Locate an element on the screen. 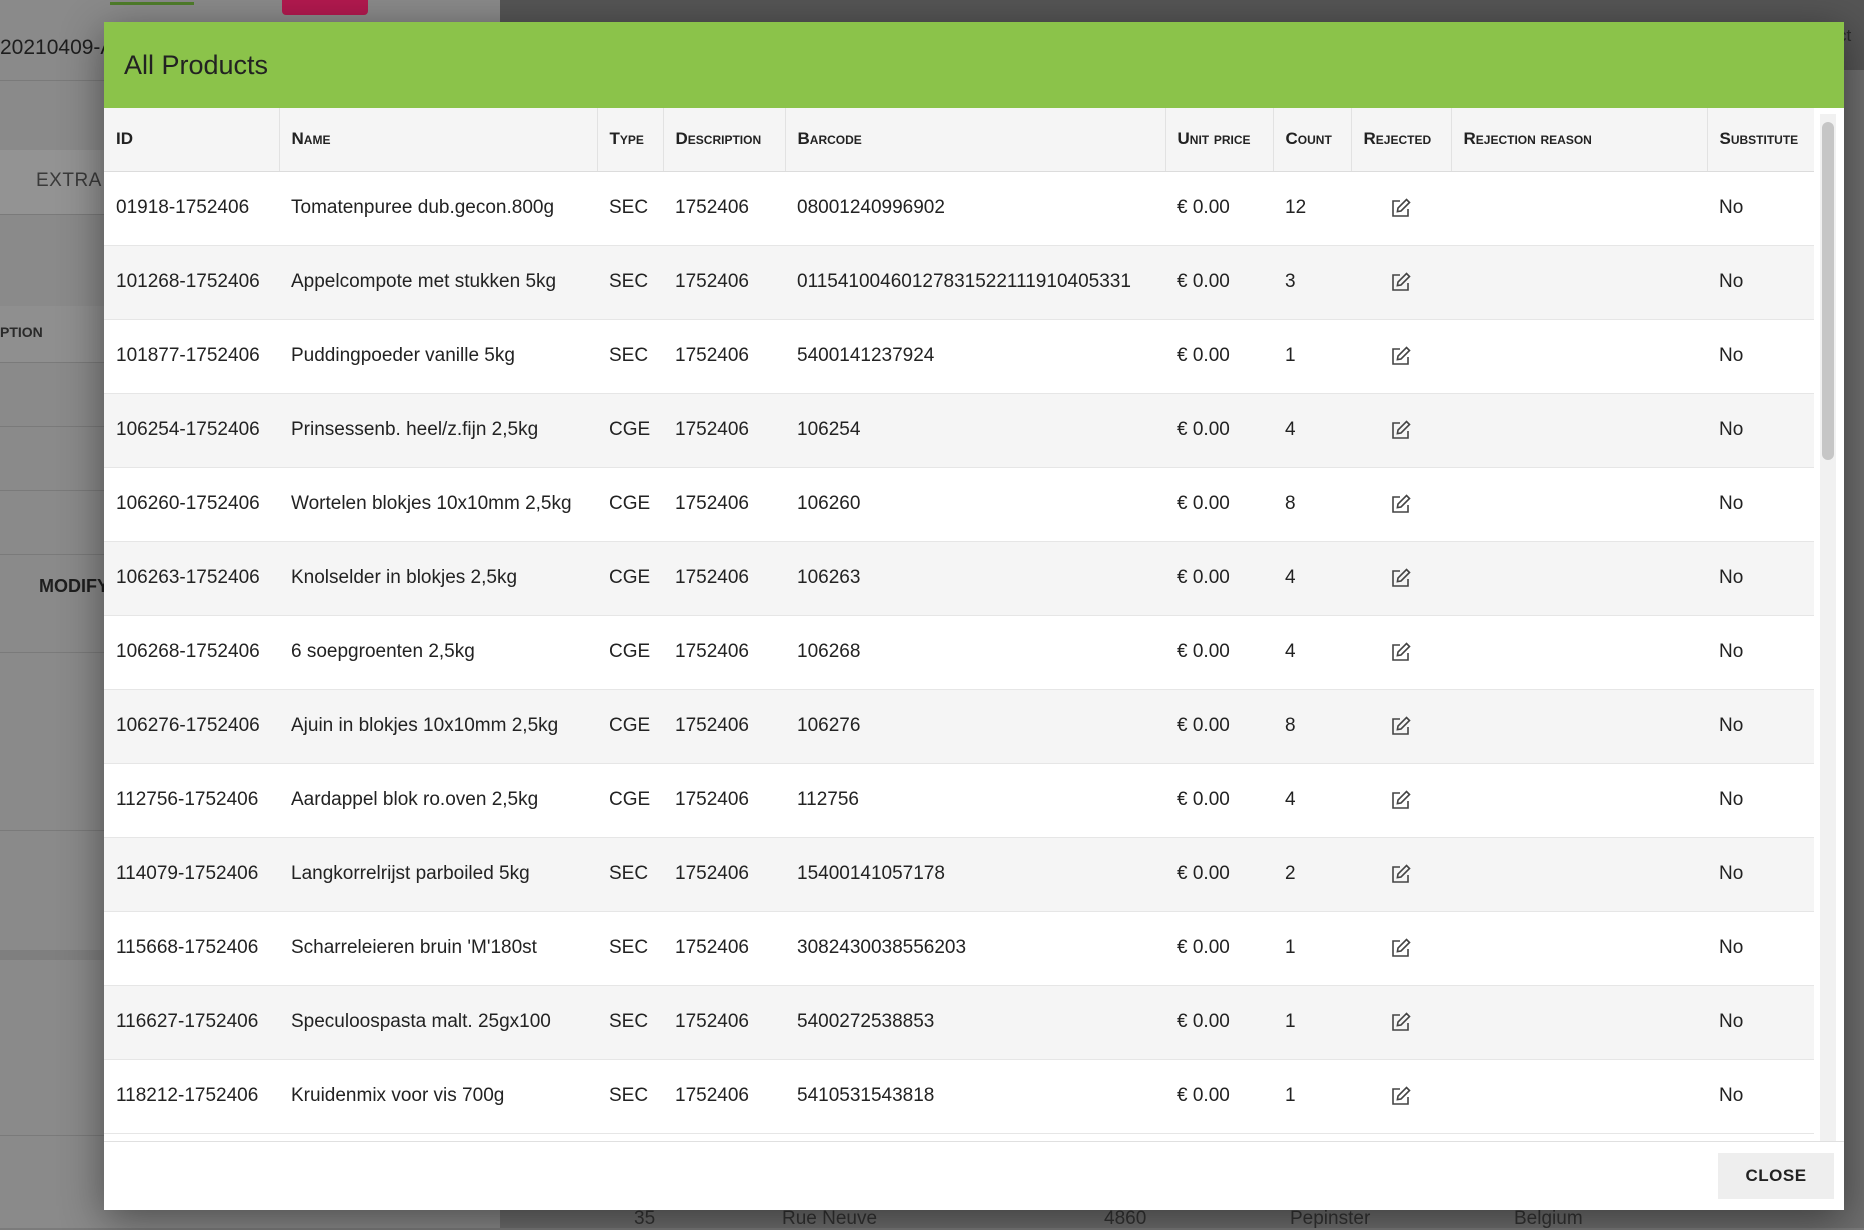  cell-count: 1 is located at coordinates (1312, 356).